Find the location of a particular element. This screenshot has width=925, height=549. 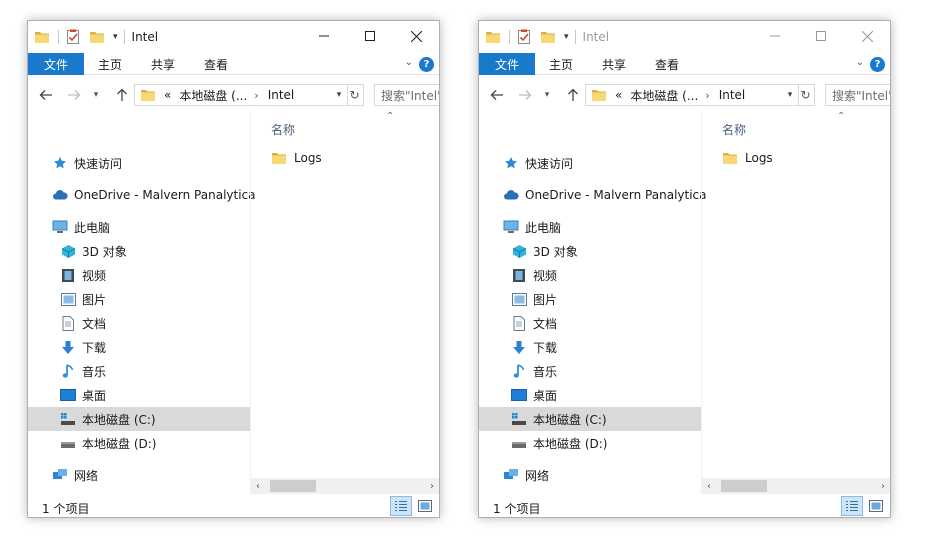

drive-icon is located at coordinates (68, 419).